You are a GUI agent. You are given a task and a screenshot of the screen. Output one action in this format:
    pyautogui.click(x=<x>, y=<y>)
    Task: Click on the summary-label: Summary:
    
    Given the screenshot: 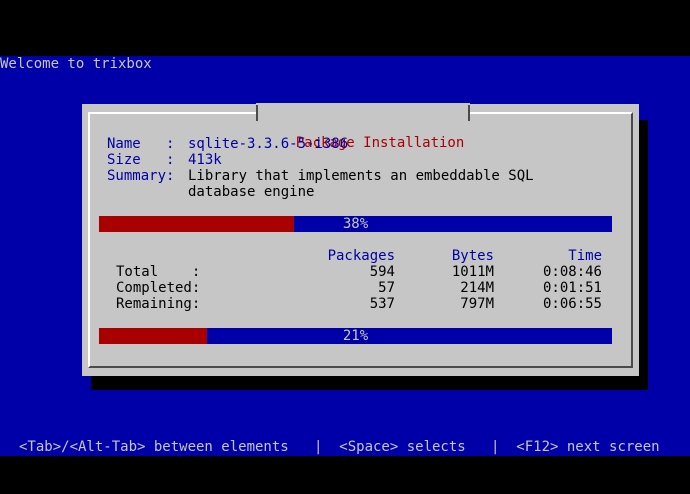 What is the action you would take?
    pyautogui.click(x=141, y=176)
    